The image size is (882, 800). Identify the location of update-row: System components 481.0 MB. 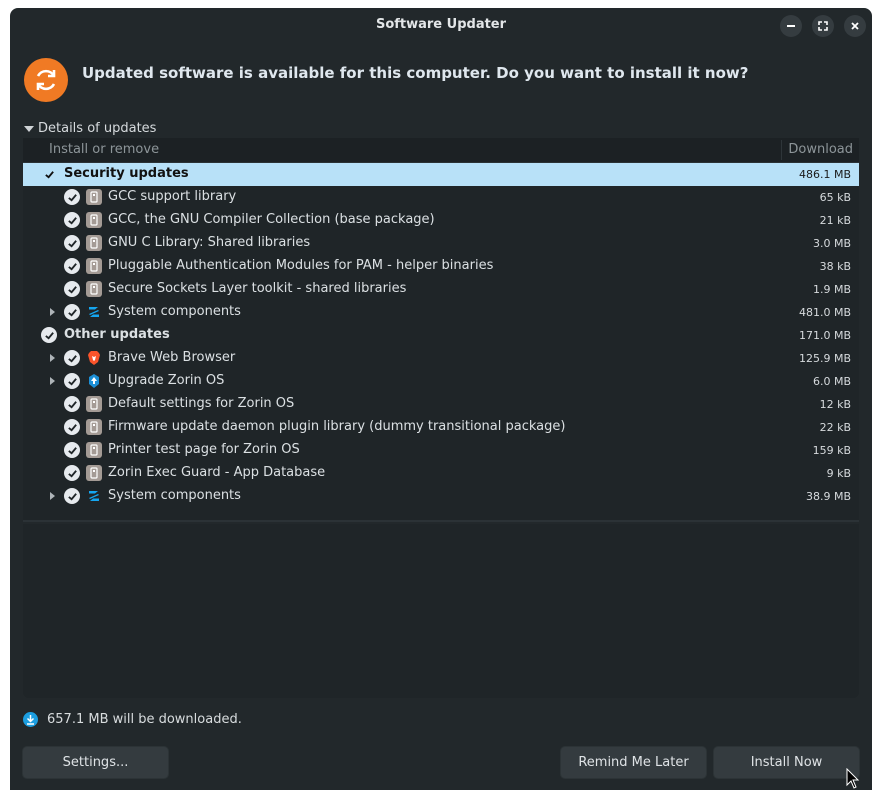
(441, 312).